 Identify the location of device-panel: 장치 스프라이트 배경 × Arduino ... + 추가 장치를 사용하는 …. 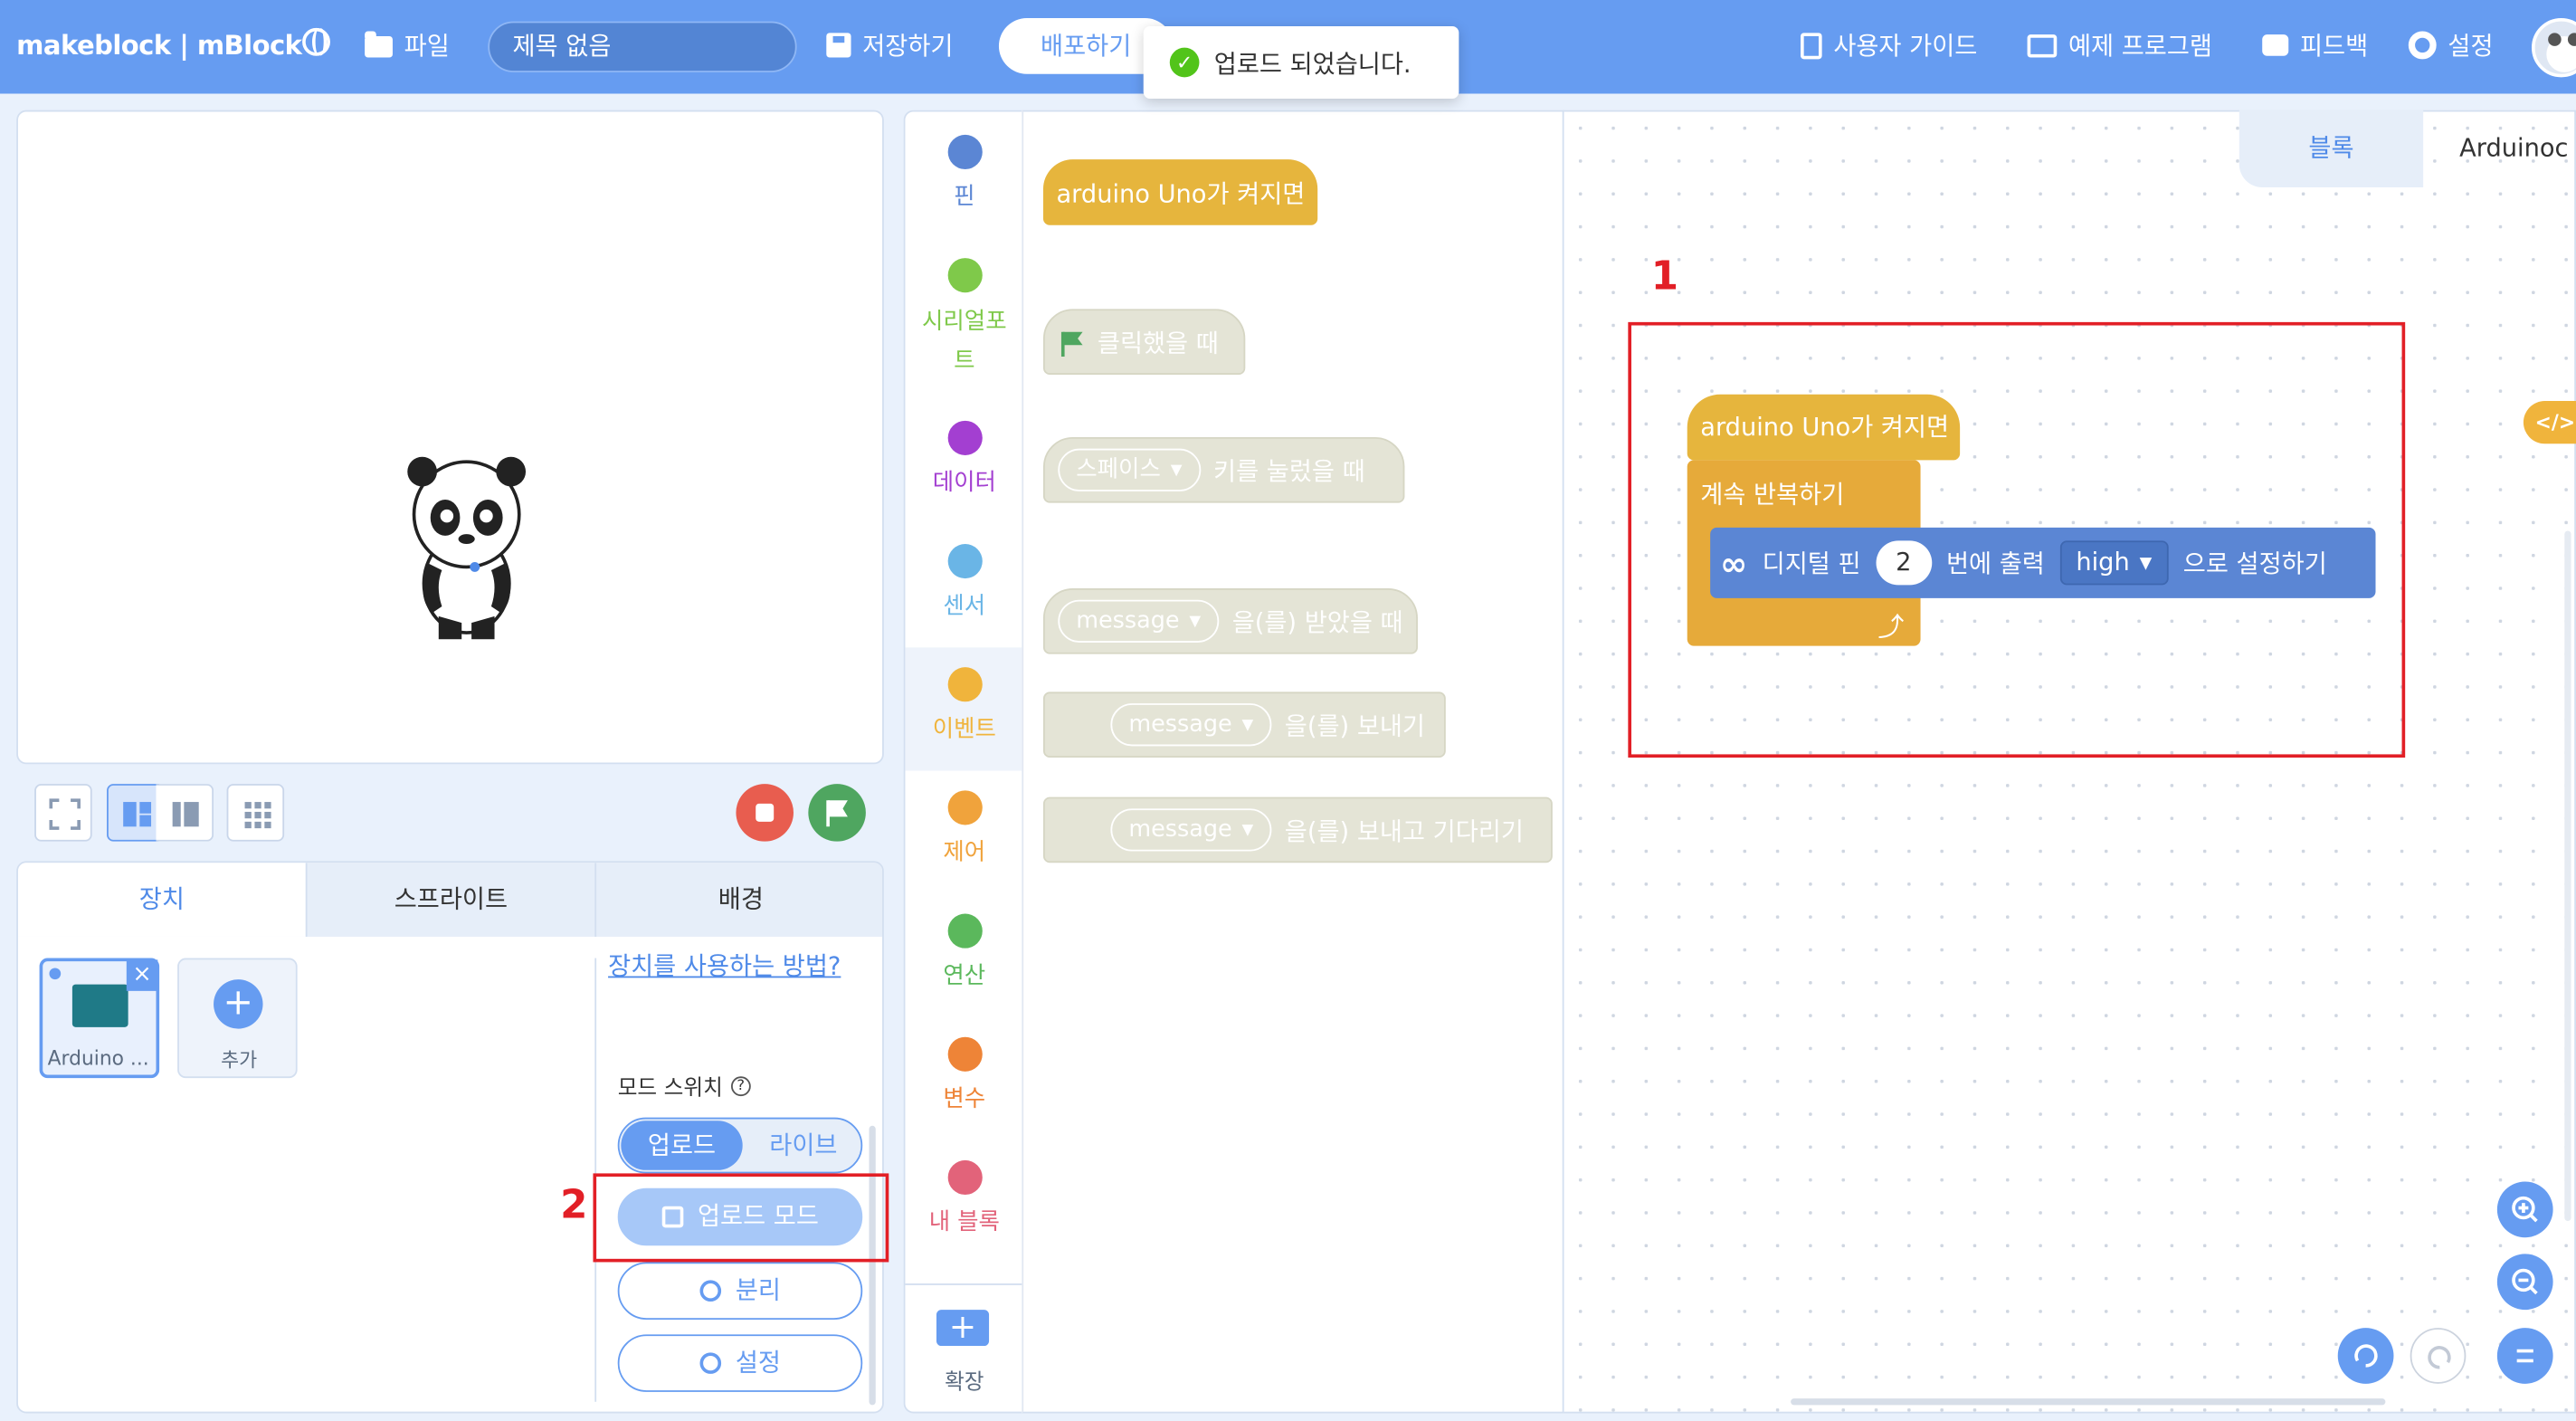
(450, 1137).